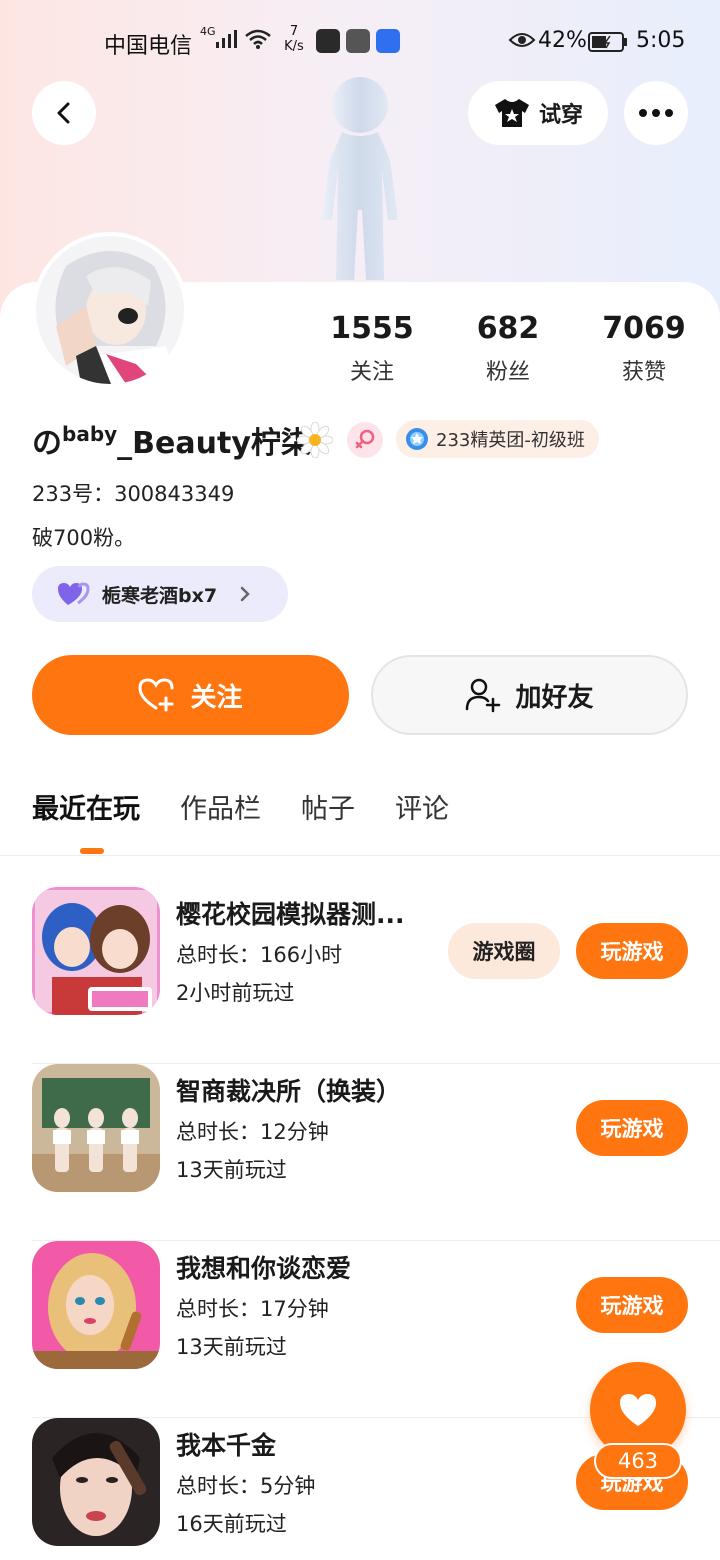 The height and width of the screenshot is (1560, 720). What do you see at coordinates (328, 41) in the screenshot?
I see `notification-app-icon` at bounding box center [328, 41].